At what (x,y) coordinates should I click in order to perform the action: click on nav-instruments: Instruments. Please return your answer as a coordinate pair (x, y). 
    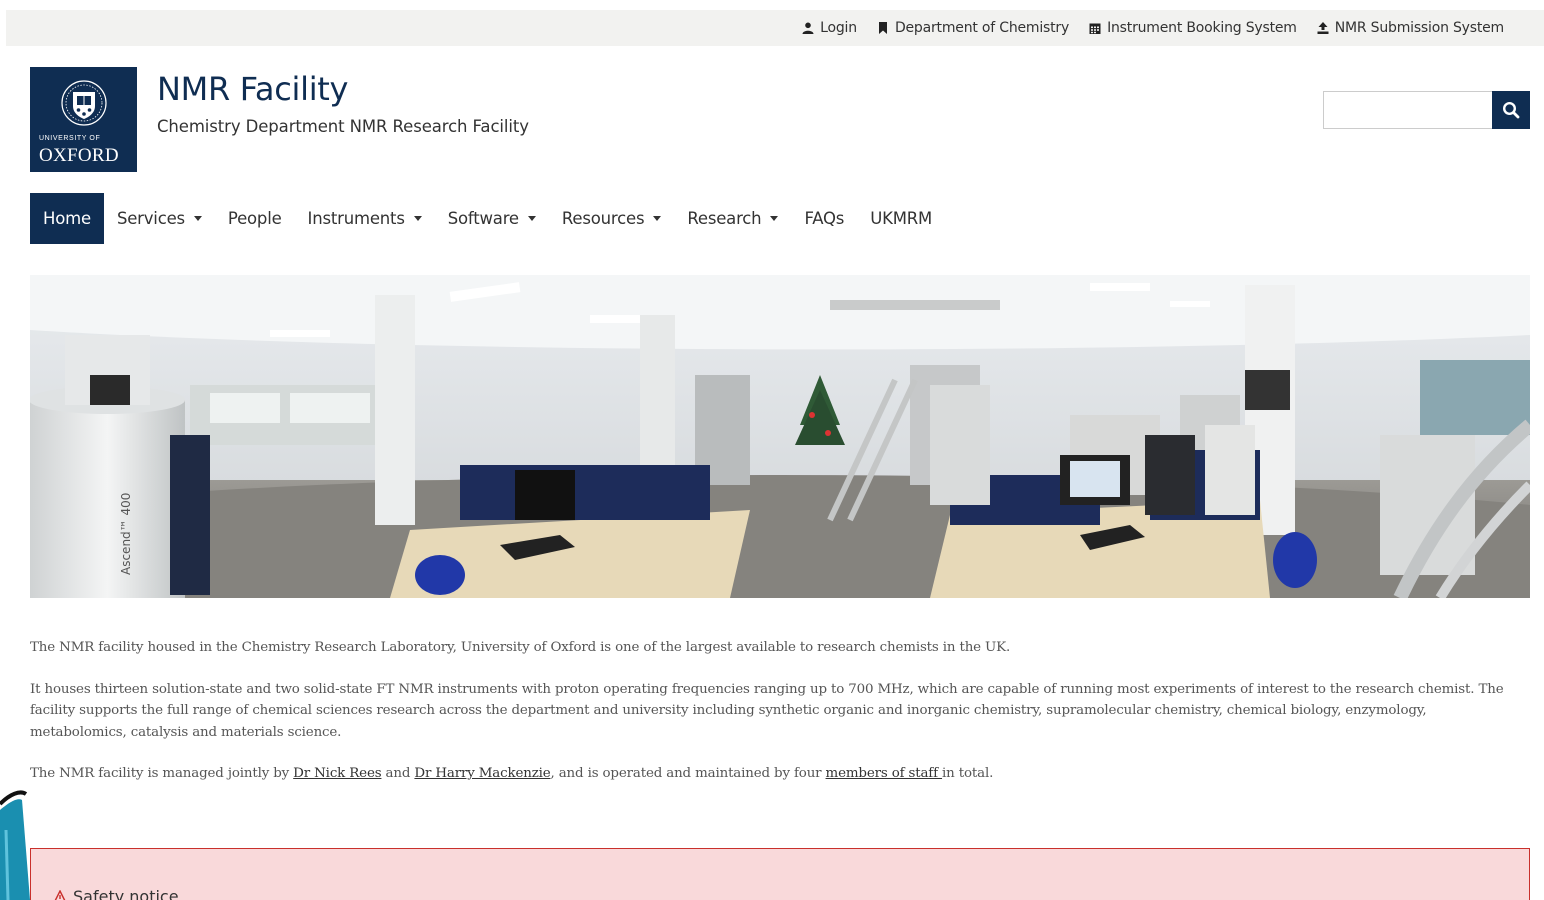
    Looking at the image, I should click on (365, 218).